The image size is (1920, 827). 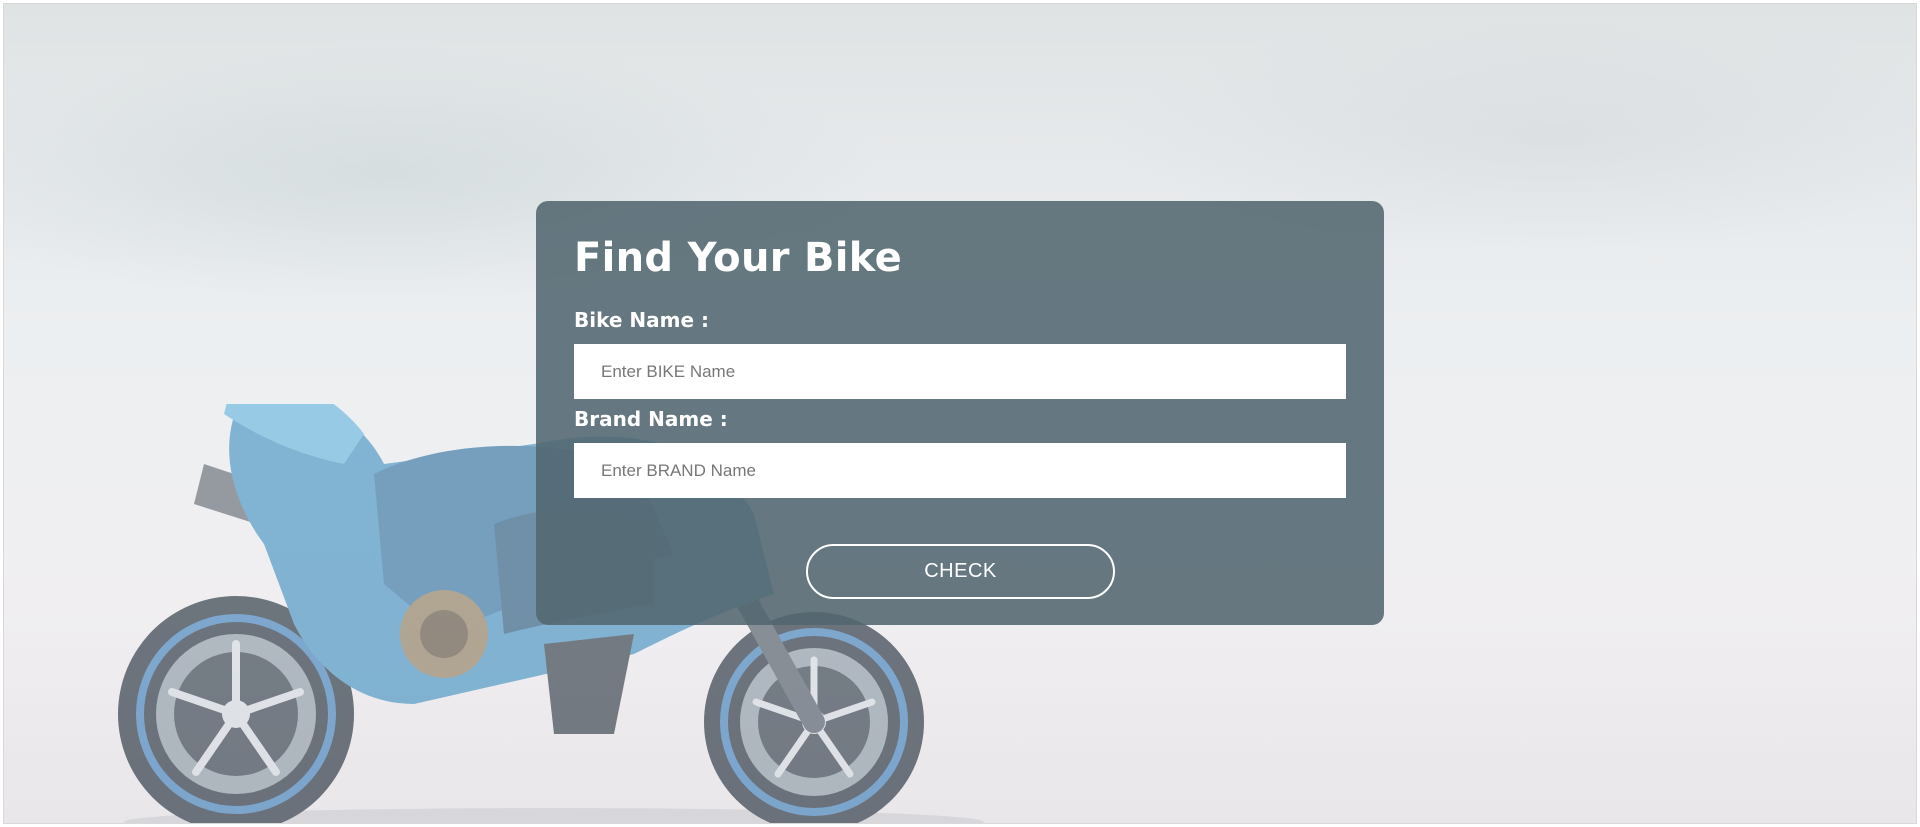 I want to click on bike-name-label: Bike Name :, so click(x=641, y=320).